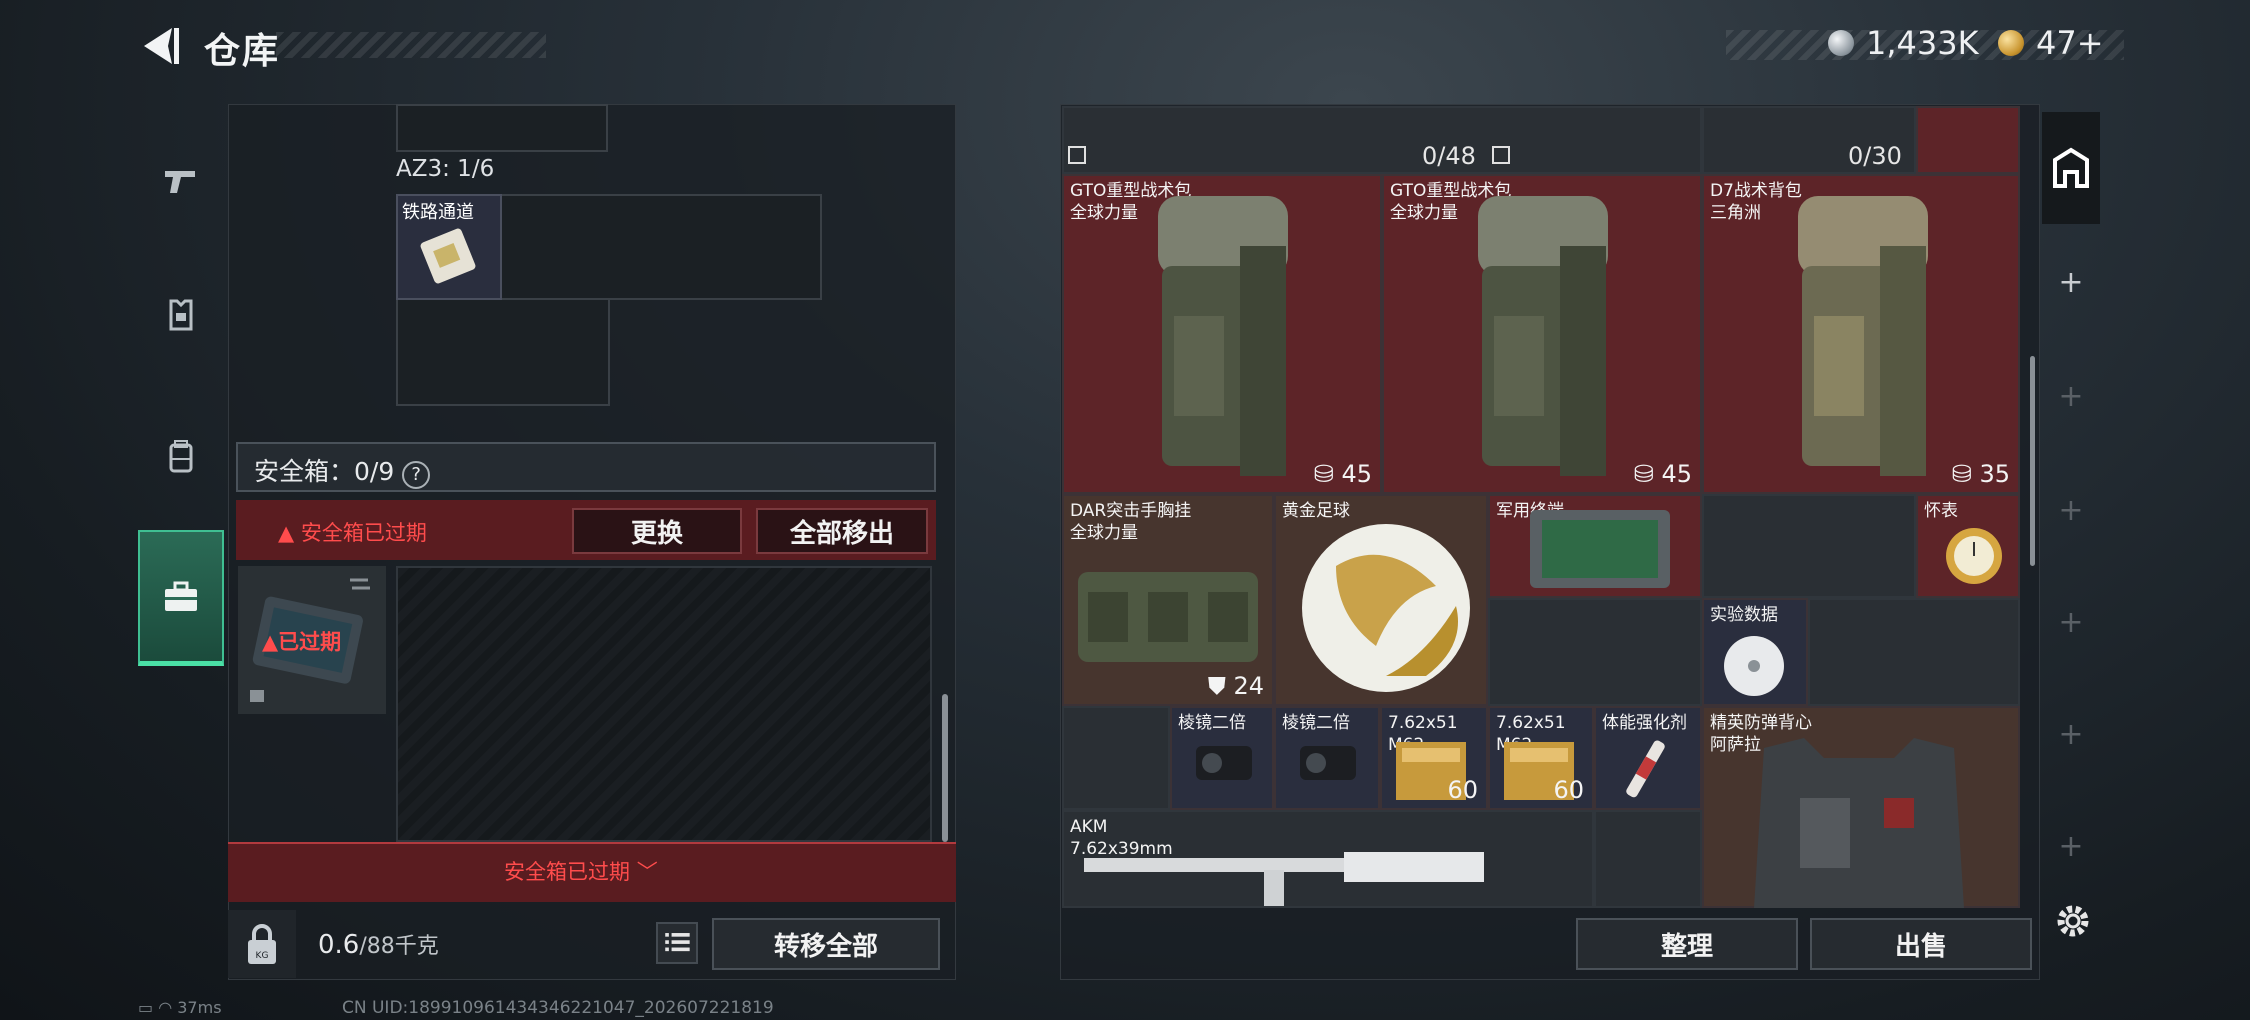 Image resolution: width=2250 pixels, height=1020 pixels. I want to click on item-count-value: 24, so click(1248, 686).